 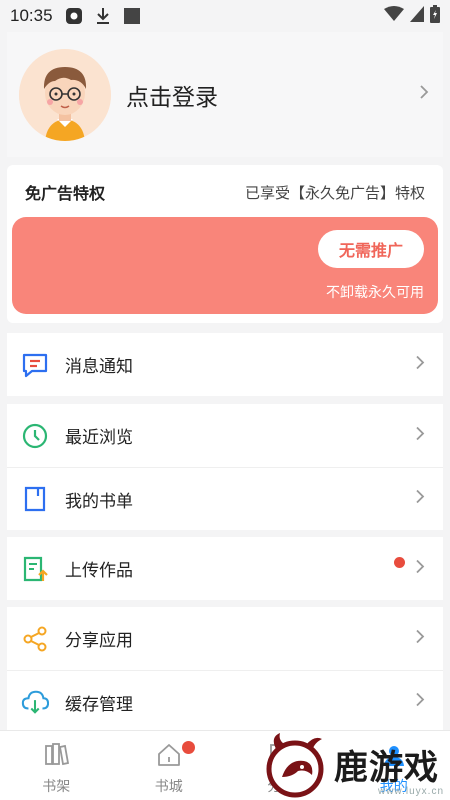 I want to click on nav-mine: 我的, so click(x=394, y=765).